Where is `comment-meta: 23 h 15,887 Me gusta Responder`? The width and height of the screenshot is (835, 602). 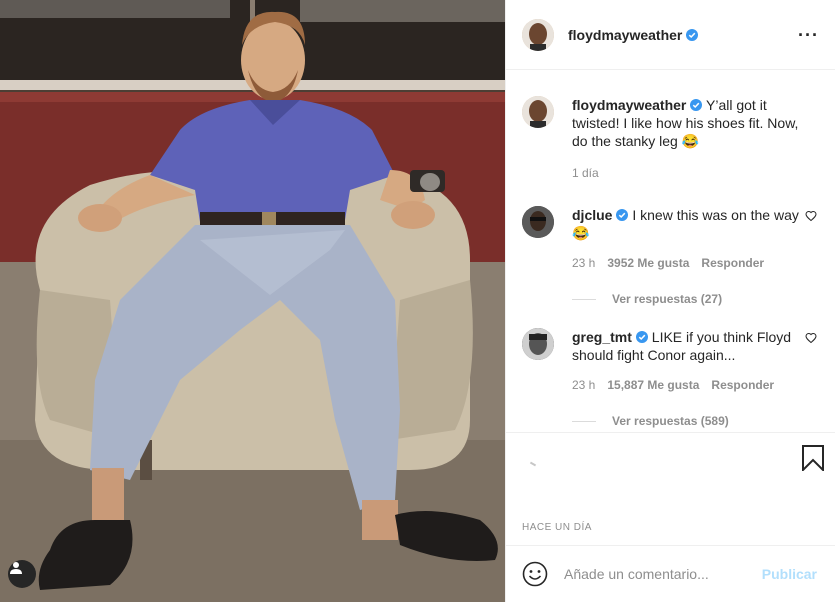 comment-meta: 23 h 15,887 Me gusta Responder is located at coordinates (686, 385).